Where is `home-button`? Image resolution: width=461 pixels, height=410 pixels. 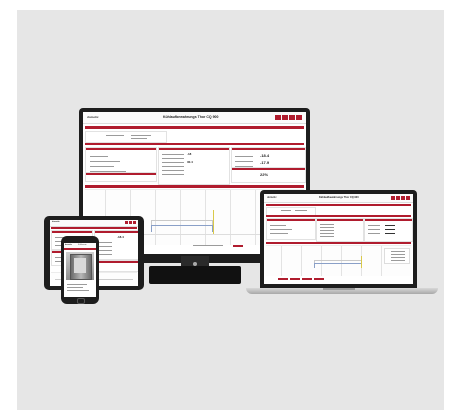
home-button is located at coordinates (81, 301).